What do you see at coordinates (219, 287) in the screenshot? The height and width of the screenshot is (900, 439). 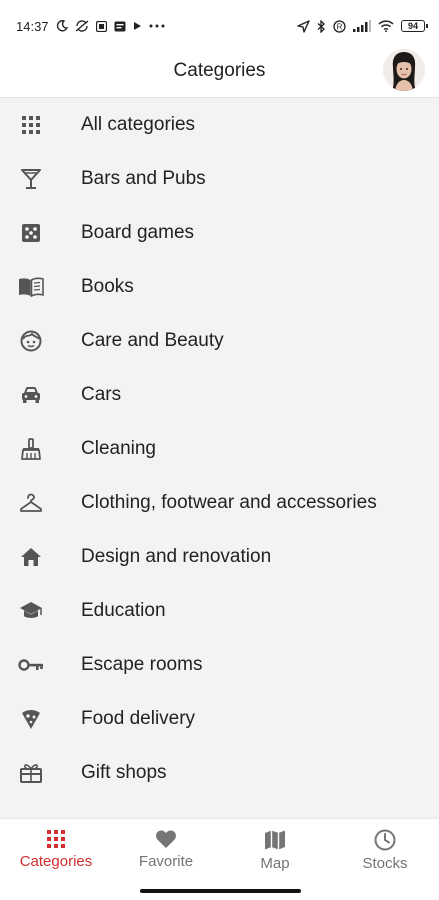 I see `category-item-books: Books` at bounding box center [219, 287].